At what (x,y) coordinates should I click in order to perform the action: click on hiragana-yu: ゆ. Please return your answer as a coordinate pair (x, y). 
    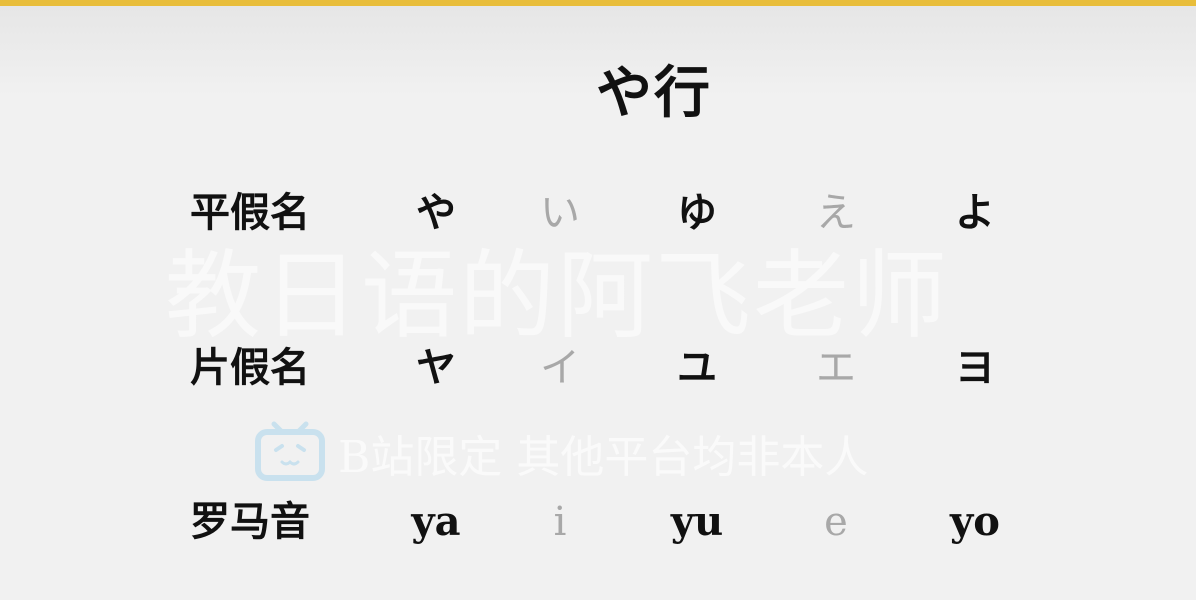
    Looking at the image, I should click on (697, 212).